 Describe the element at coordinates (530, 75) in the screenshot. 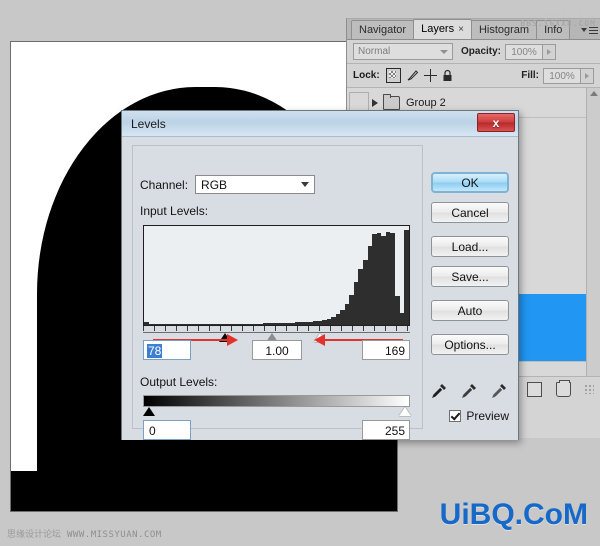

I see `fill-label: Fill:` at that location.